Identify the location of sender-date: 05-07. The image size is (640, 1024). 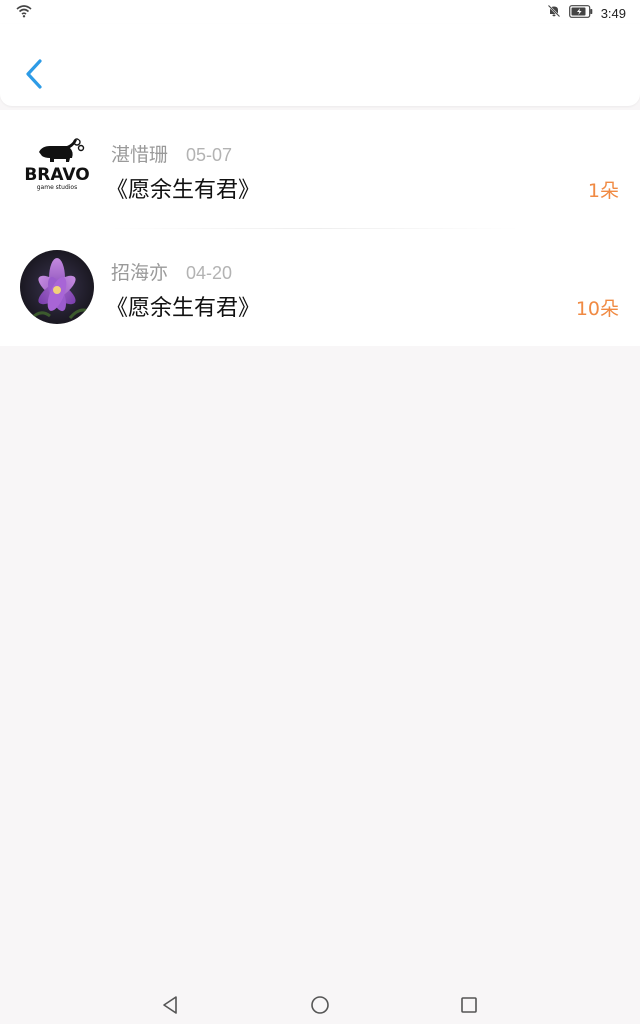
(209, 155).